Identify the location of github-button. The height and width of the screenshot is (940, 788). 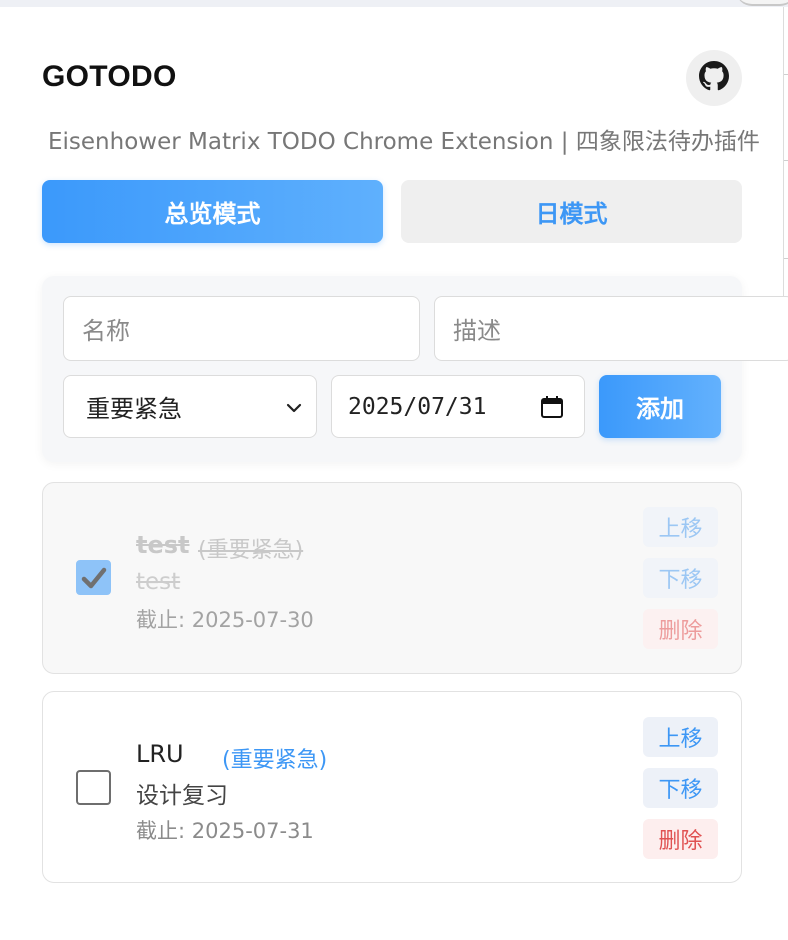
(714, 78).